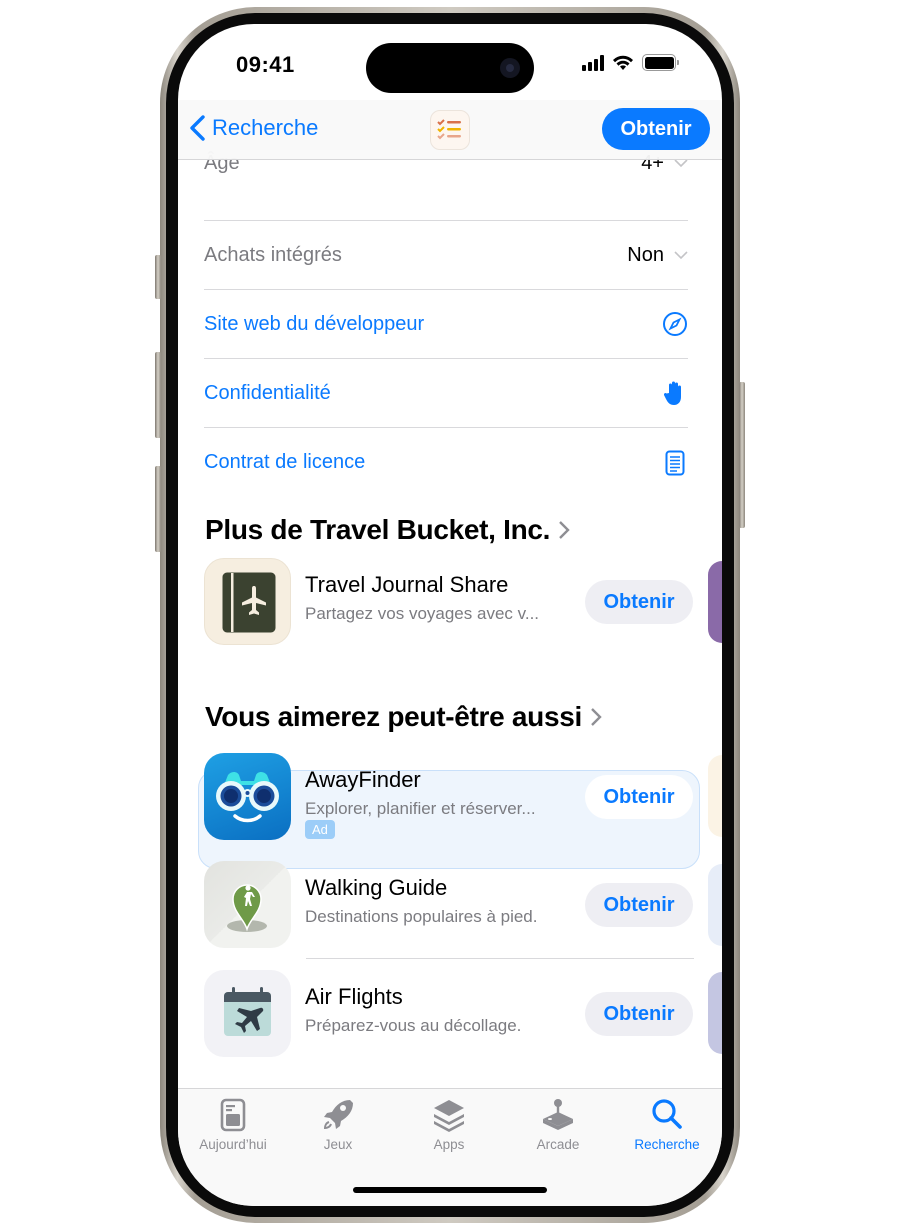 This screenshot has height=1230, width=900. Describe the element at coordinates (338, 1144) in the screenshot. I see `tab-label: Jeux` at that location.